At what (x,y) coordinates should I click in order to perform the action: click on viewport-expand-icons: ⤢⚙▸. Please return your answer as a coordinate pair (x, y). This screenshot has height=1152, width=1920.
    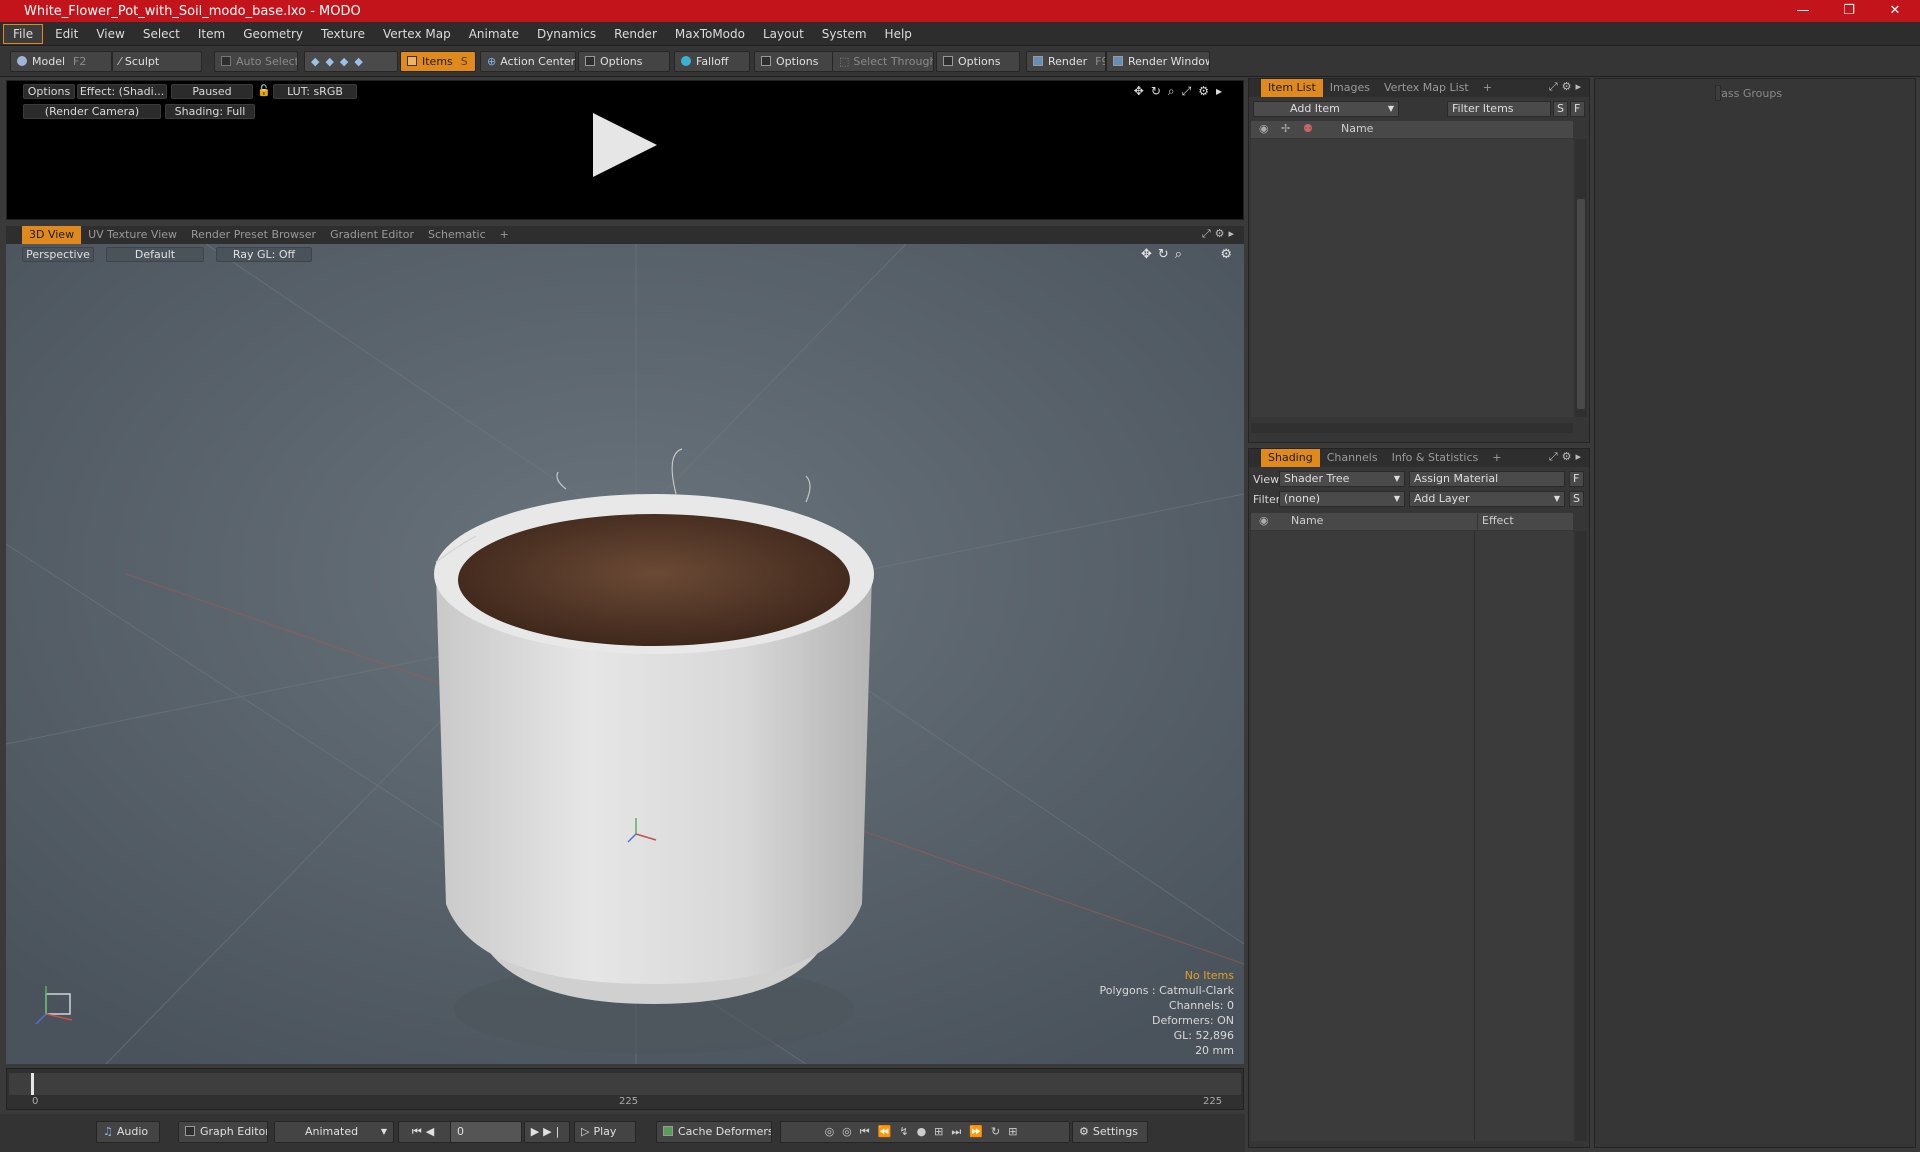
    Looking at the image, I should click on (1220, 234).